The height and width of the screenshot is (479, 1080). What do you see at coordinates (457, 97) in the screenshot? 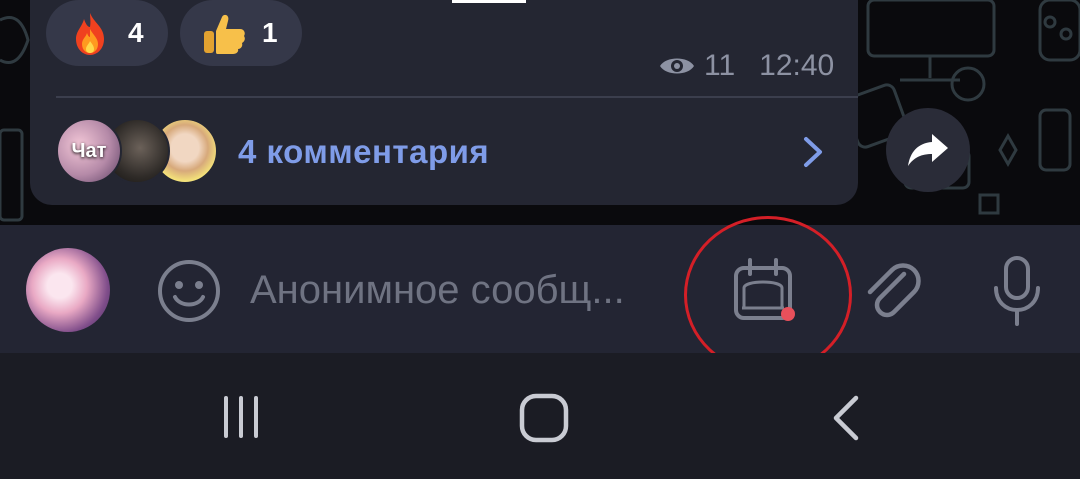
I see `comments-divider` at bounding box center [457, 97].